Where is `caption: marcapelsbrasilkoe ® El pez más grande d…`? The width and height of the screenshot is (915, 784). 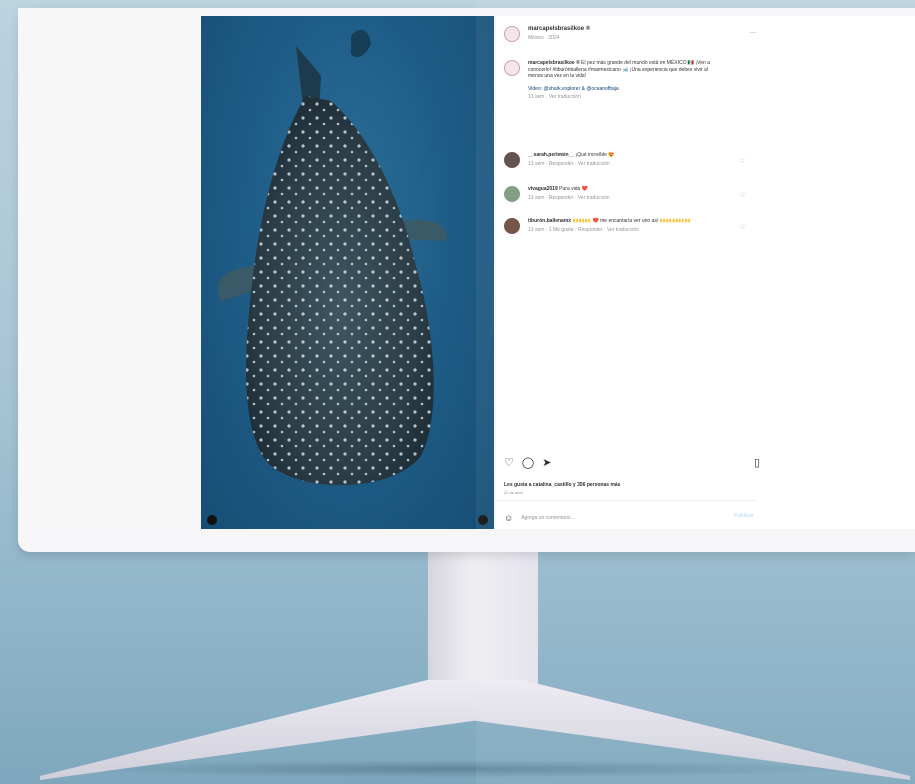 caption: marcapelsbrasilkoe ® El pez más grande d… is located at coordinates (608, 80).